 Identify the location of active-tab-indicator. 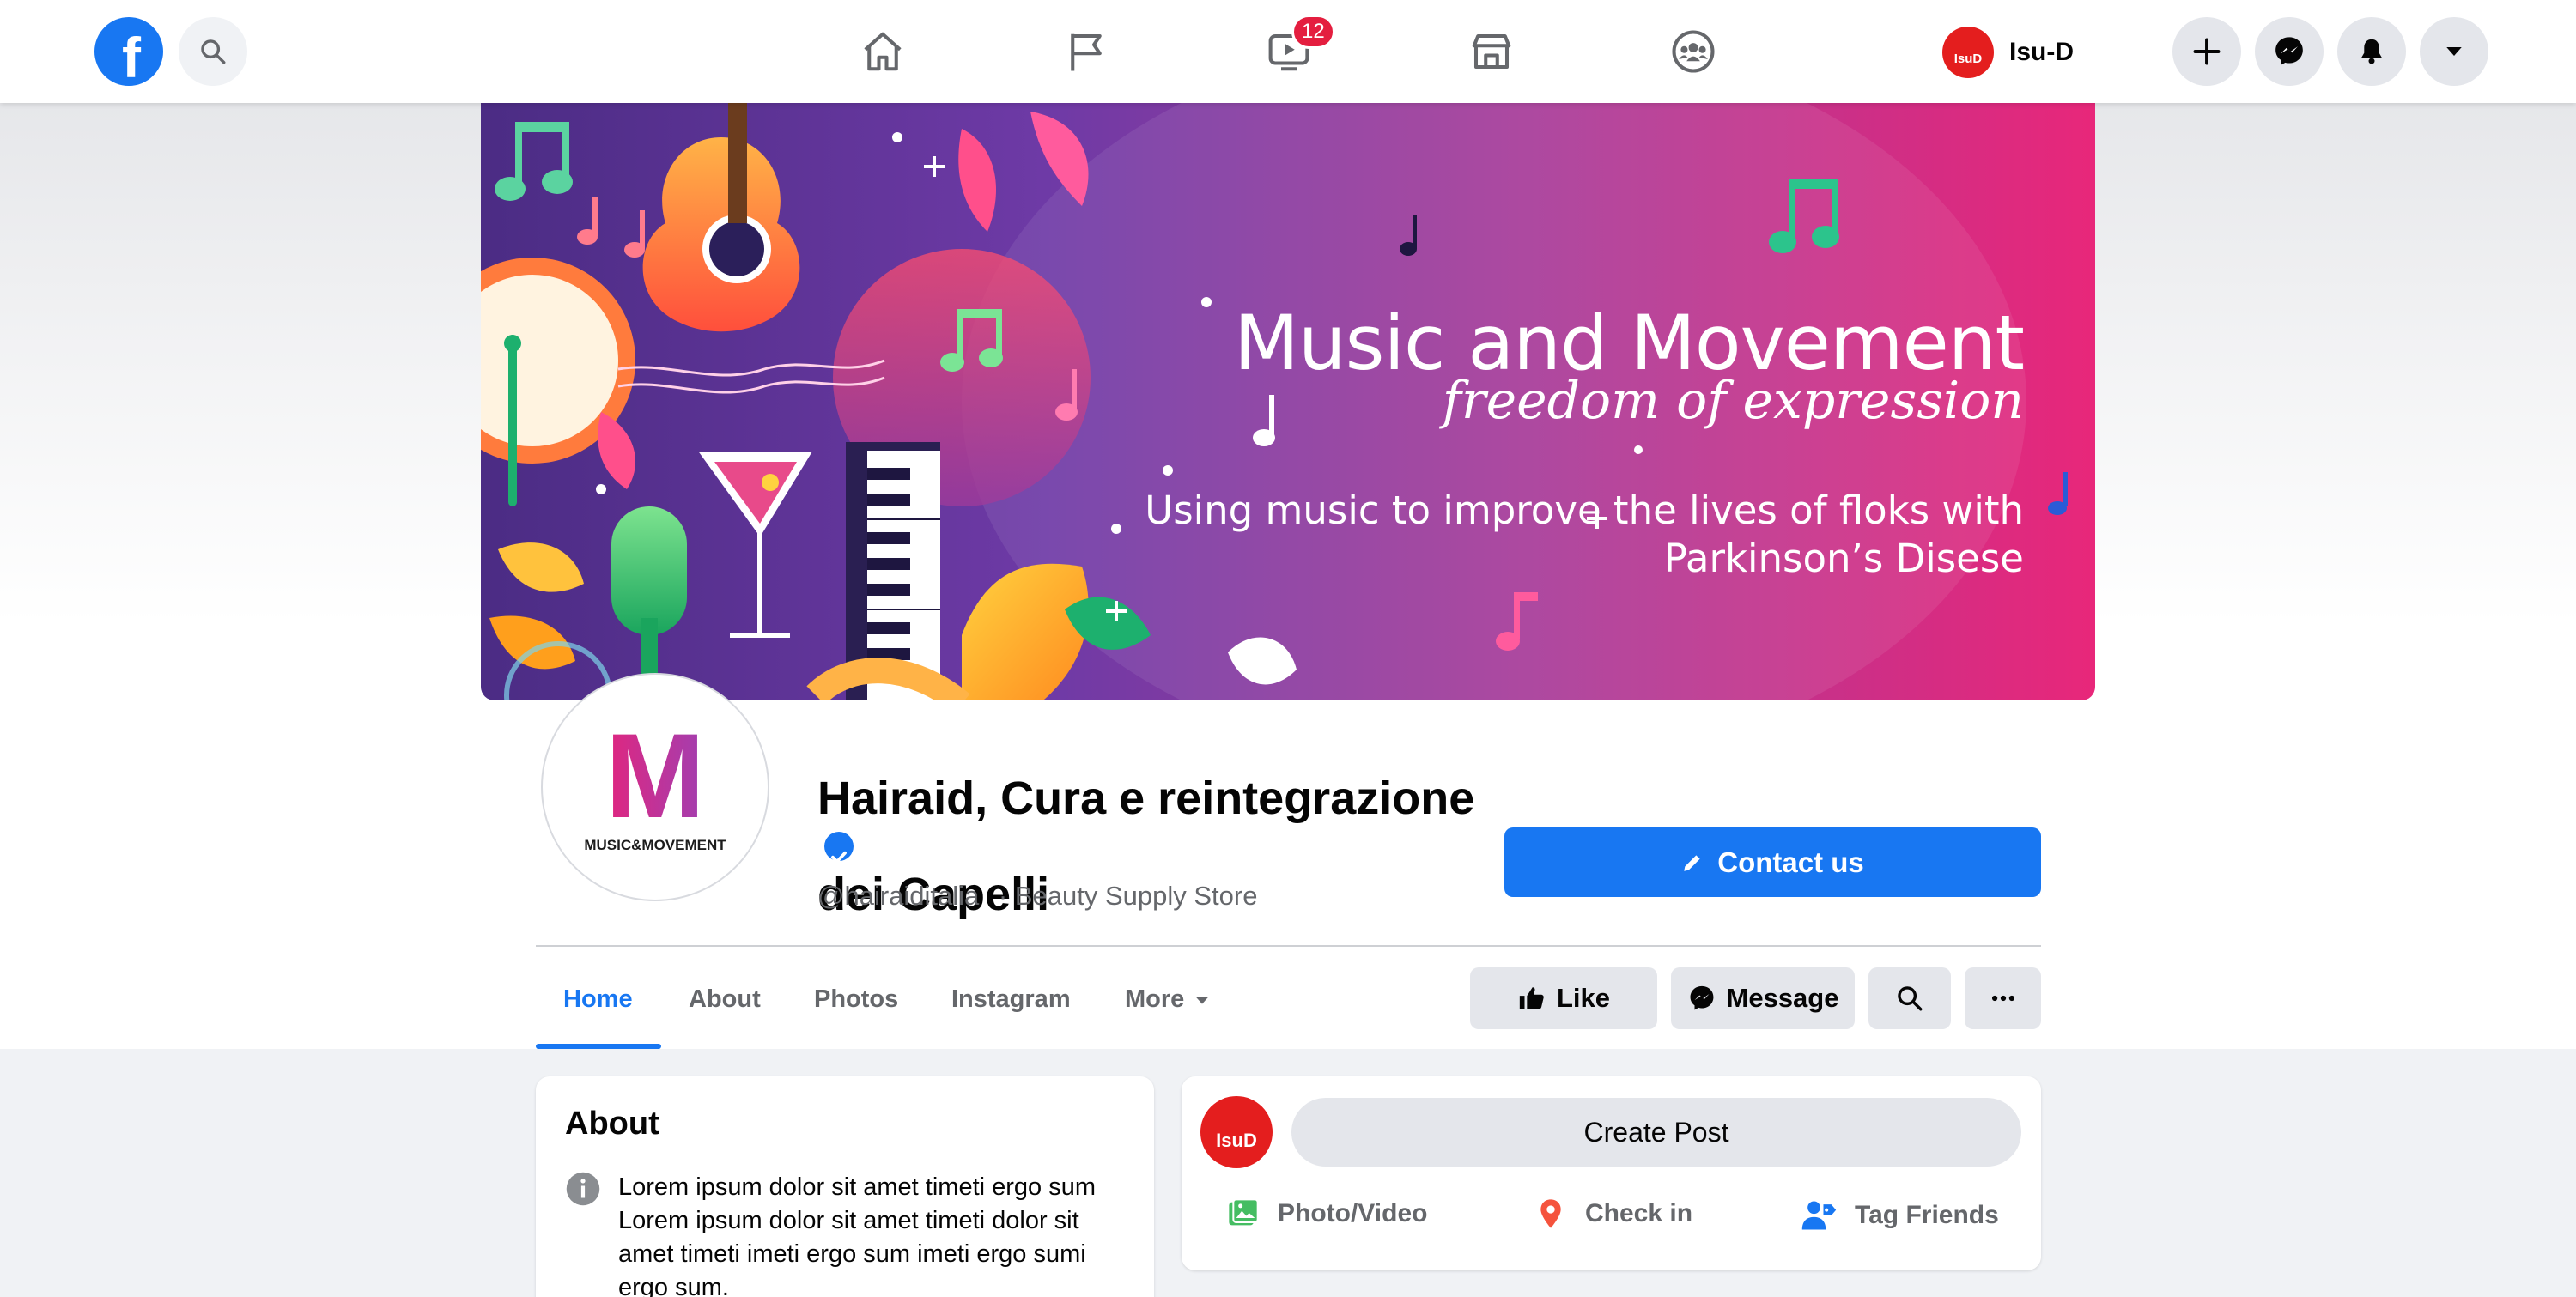
(598, 1046).